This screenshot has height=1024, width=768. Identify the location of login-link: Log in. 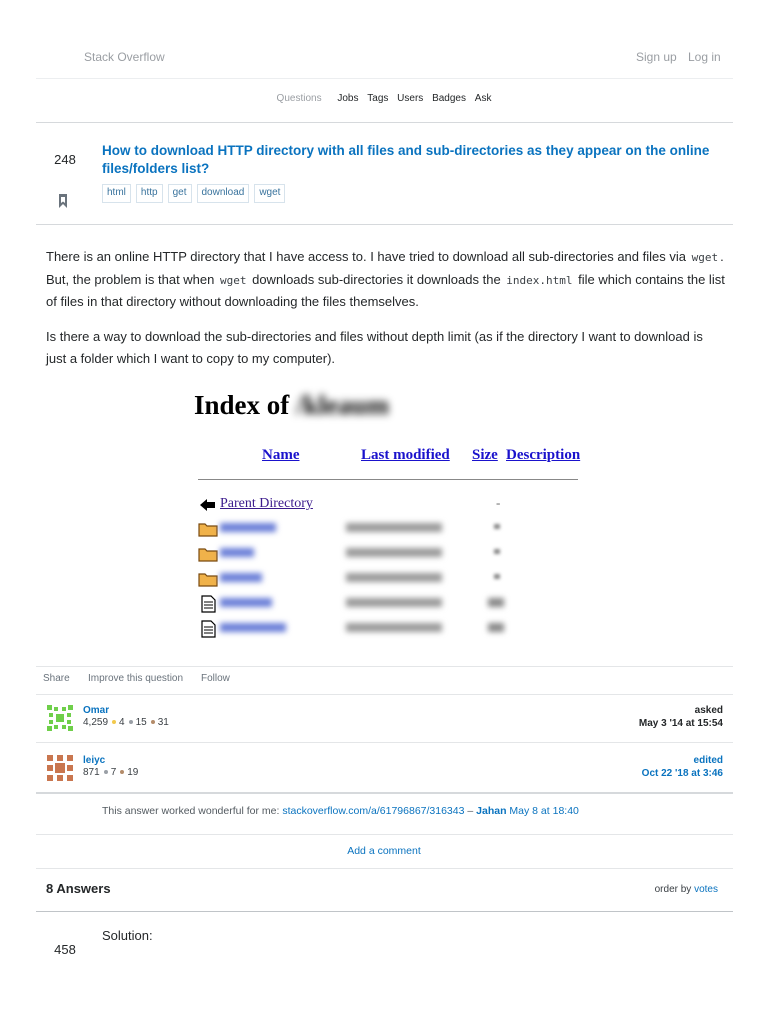
(704, 57).